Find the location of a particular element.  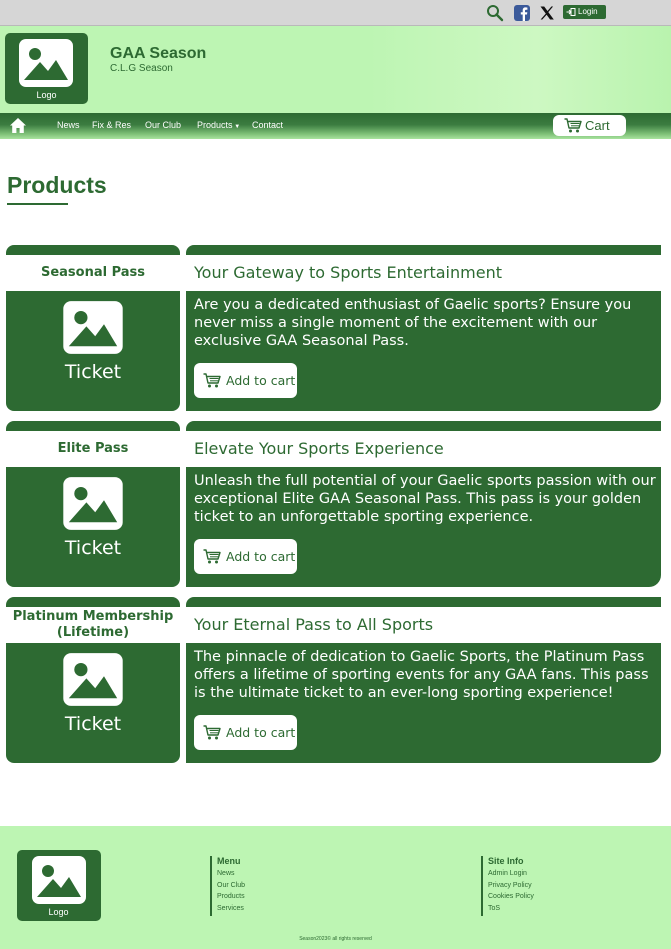

product-title: Your Eternal Pass to All Sports is located at coordinates (314, 624).